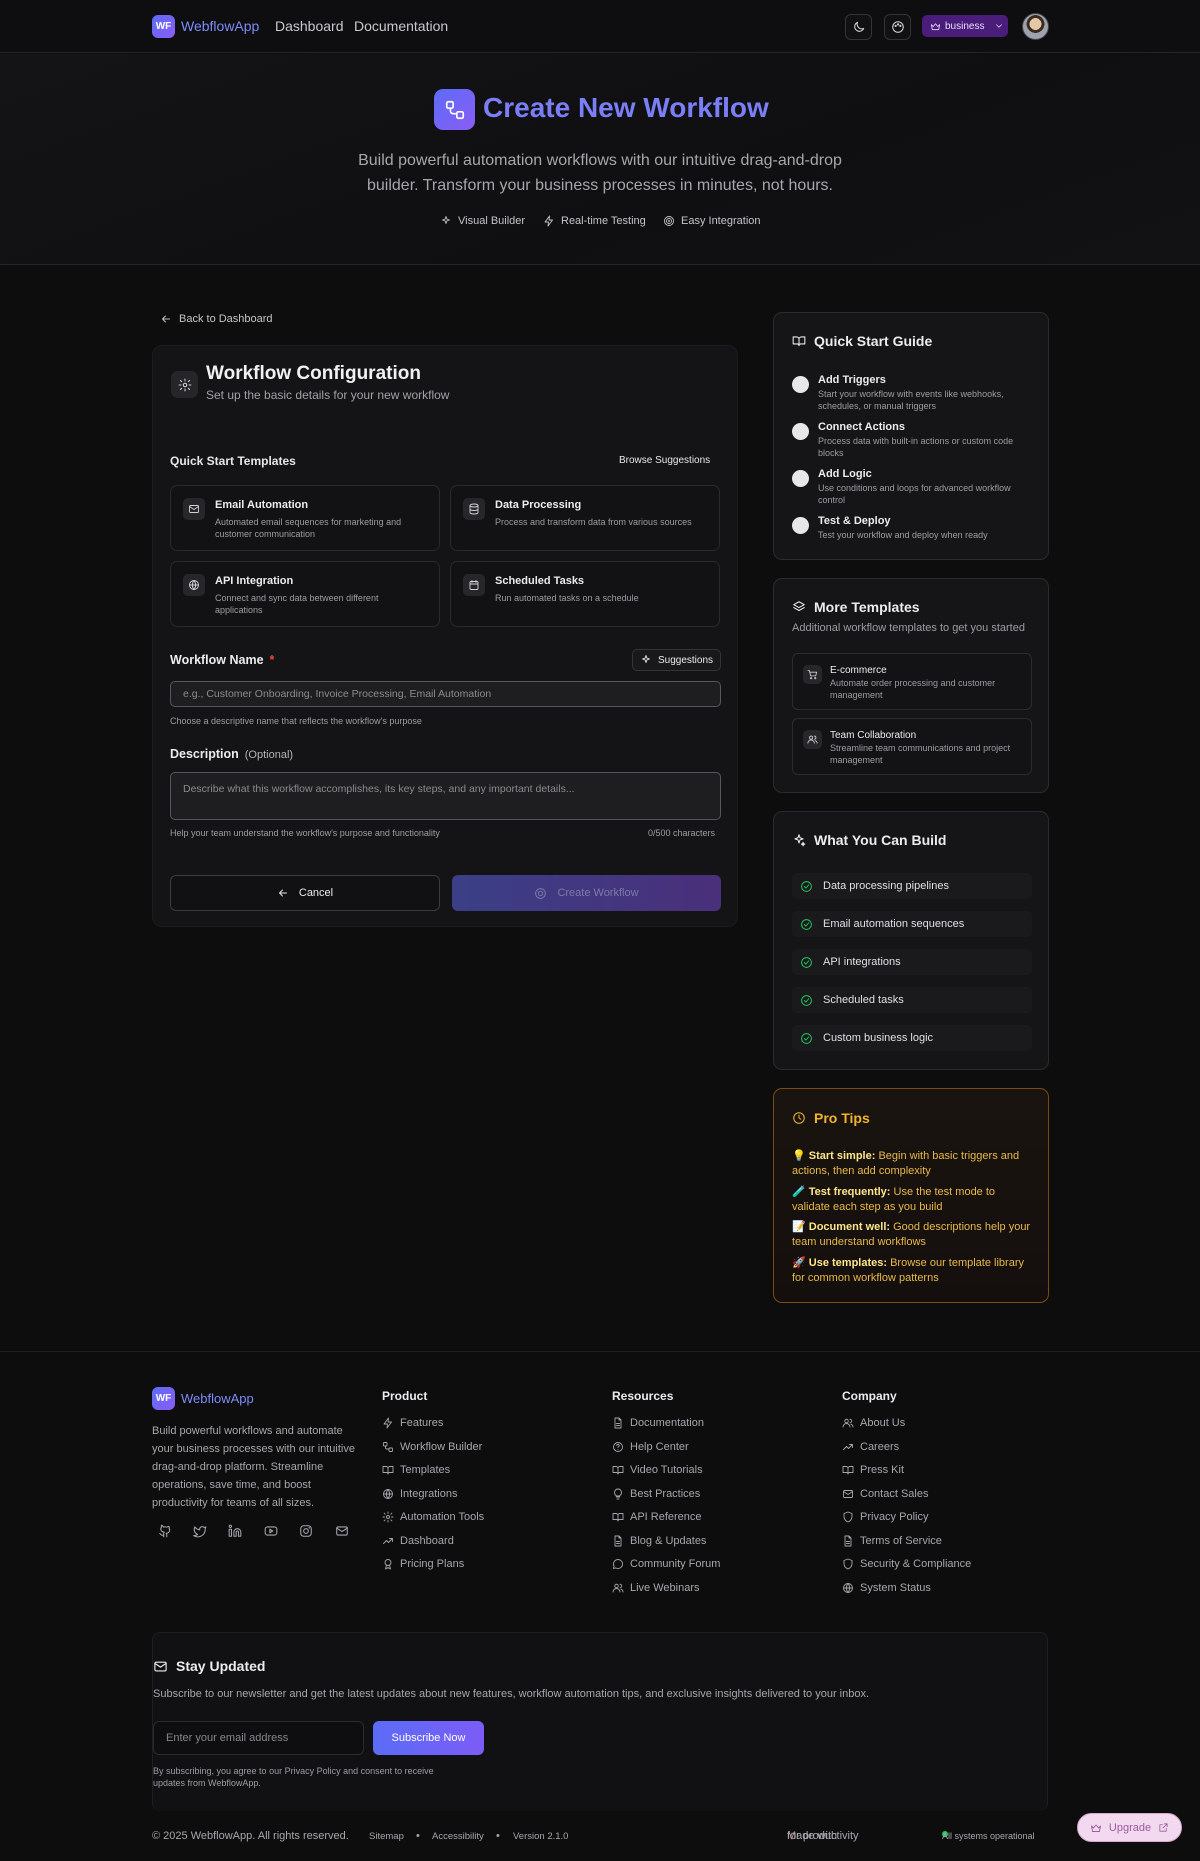 Image resolution: width=1200 pixels, height=1861 pixels. Describe the element at coordinates (885, 1494) in the screenshot. I see `footer-link: Contact Sales` at that location.